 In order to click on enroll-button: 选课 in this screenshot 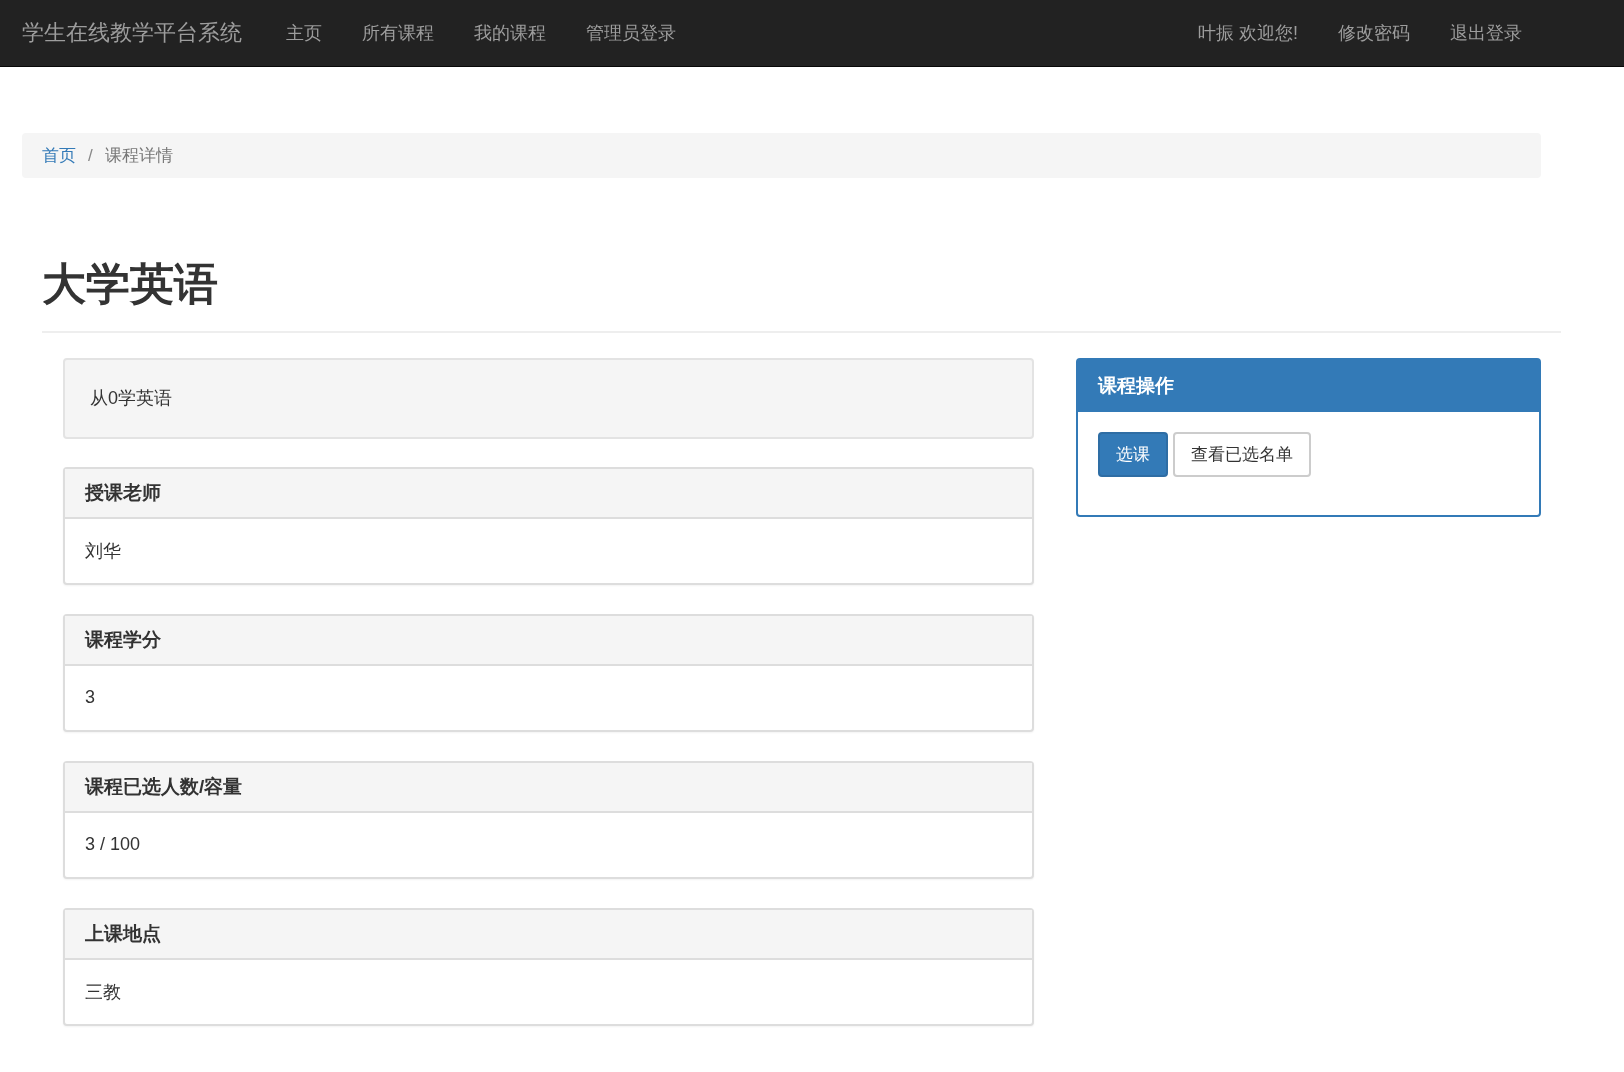, I will do `click(1132, 454)`.